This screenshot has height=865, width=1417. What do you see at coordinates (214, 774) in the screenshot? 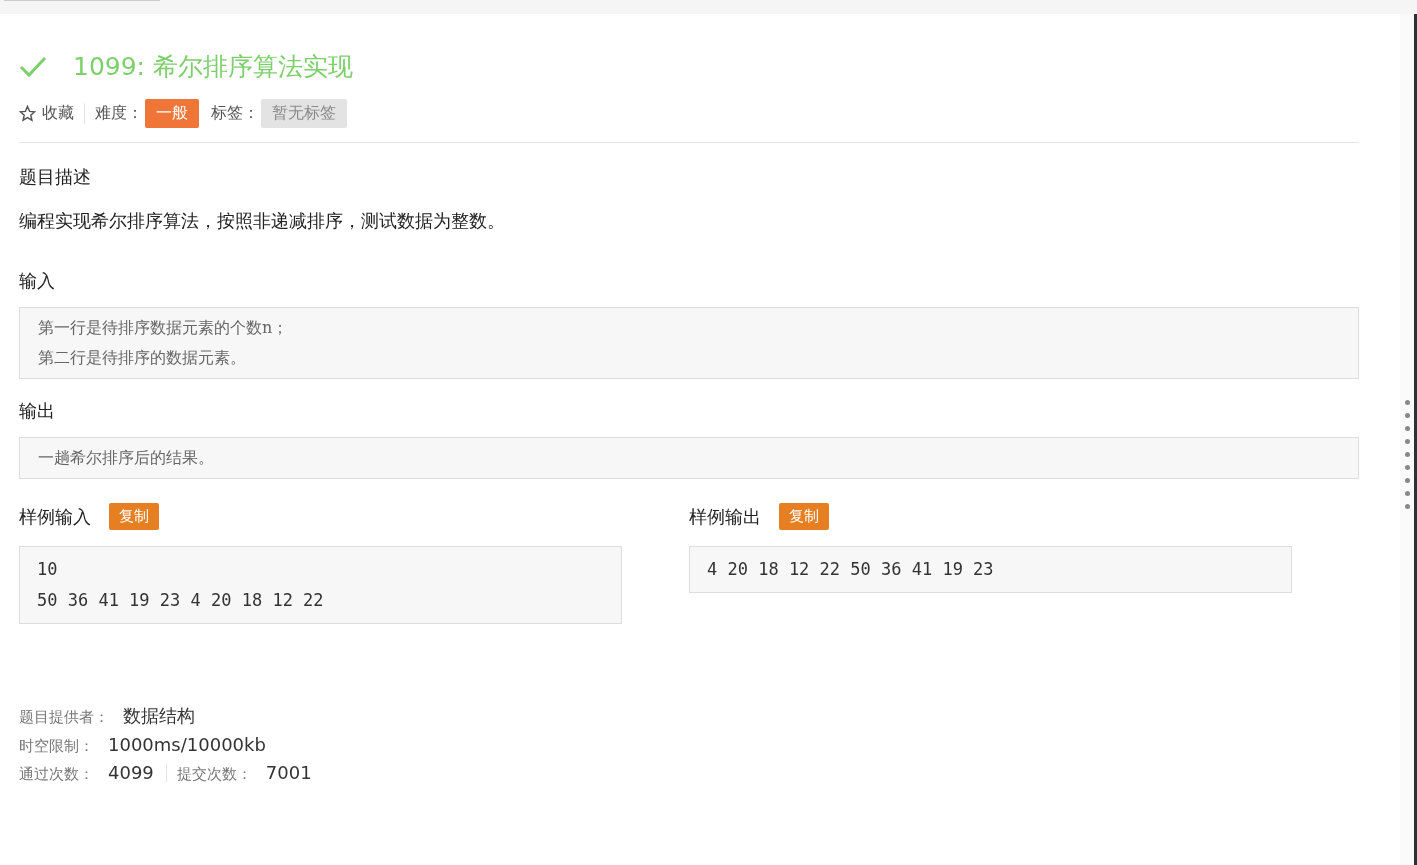
I see `stat-label: 提交次数：` at bounding box center [214, 774].